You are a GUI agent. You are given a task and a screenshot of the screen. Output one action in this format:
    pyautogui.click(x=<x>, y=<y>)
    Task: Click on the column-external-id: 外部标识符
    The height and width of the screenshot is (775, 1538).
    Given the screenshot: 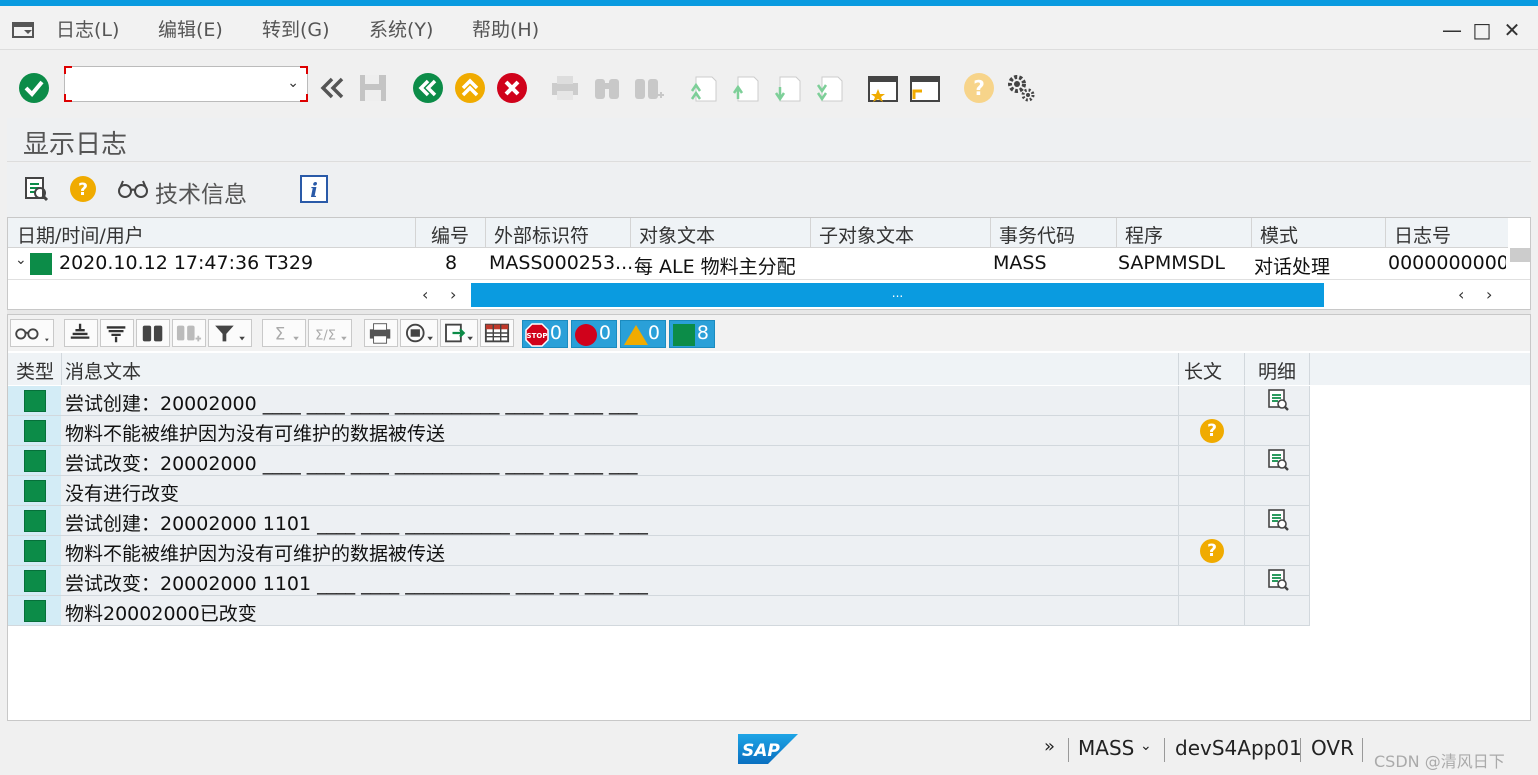 What is the action you would take?
    pyautogui.click(x=541, y=234)
    